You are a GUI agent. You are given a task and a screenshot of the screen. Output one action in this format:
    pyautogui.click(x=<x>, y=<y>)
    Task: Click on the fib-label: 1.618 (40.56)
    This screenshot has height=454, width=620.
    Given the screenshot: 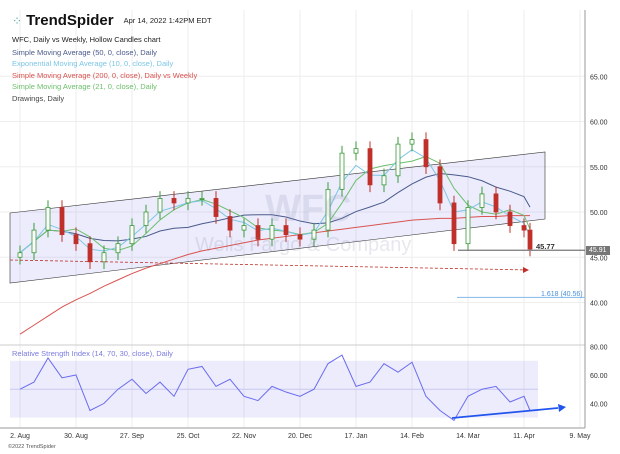 What is the action you would take?
    pyautogui.click(x=562, y=294)
    